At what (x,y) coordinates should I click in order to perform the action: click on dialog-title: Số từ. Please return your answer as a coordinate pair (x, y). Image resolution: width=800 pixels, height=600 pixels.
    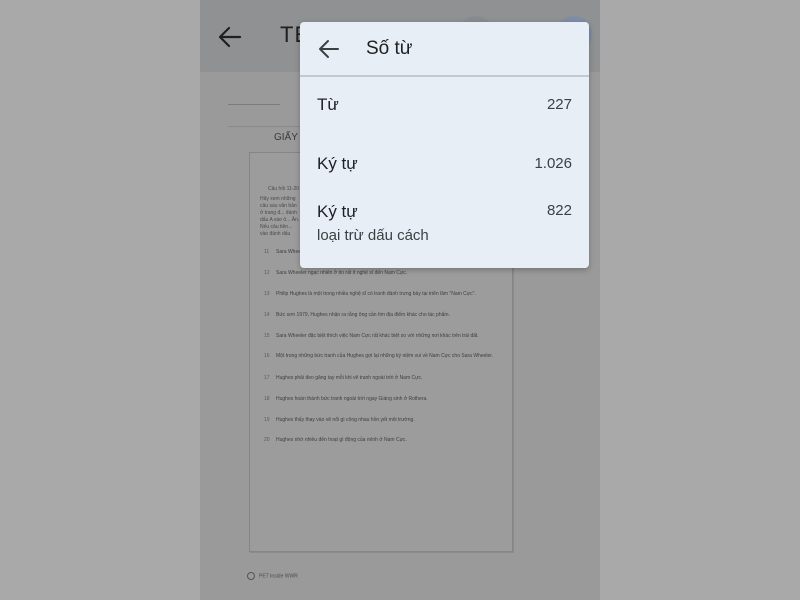
    Looking at the image, I should click on (389, 48).